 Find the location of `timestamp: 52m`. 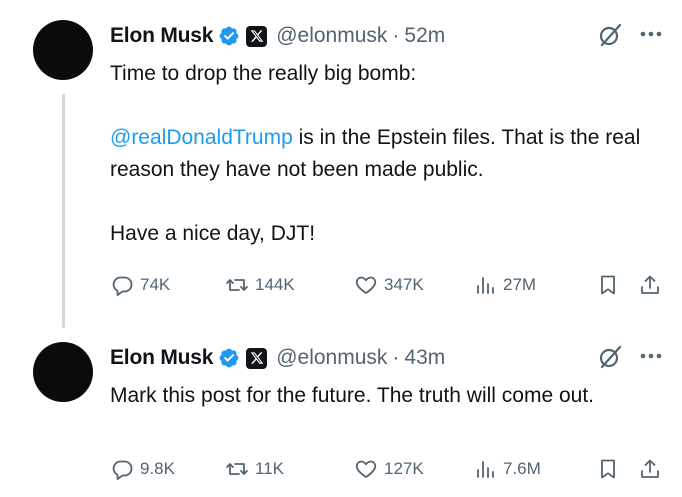

timestamp: 52m is located at coordinates (424, 36).